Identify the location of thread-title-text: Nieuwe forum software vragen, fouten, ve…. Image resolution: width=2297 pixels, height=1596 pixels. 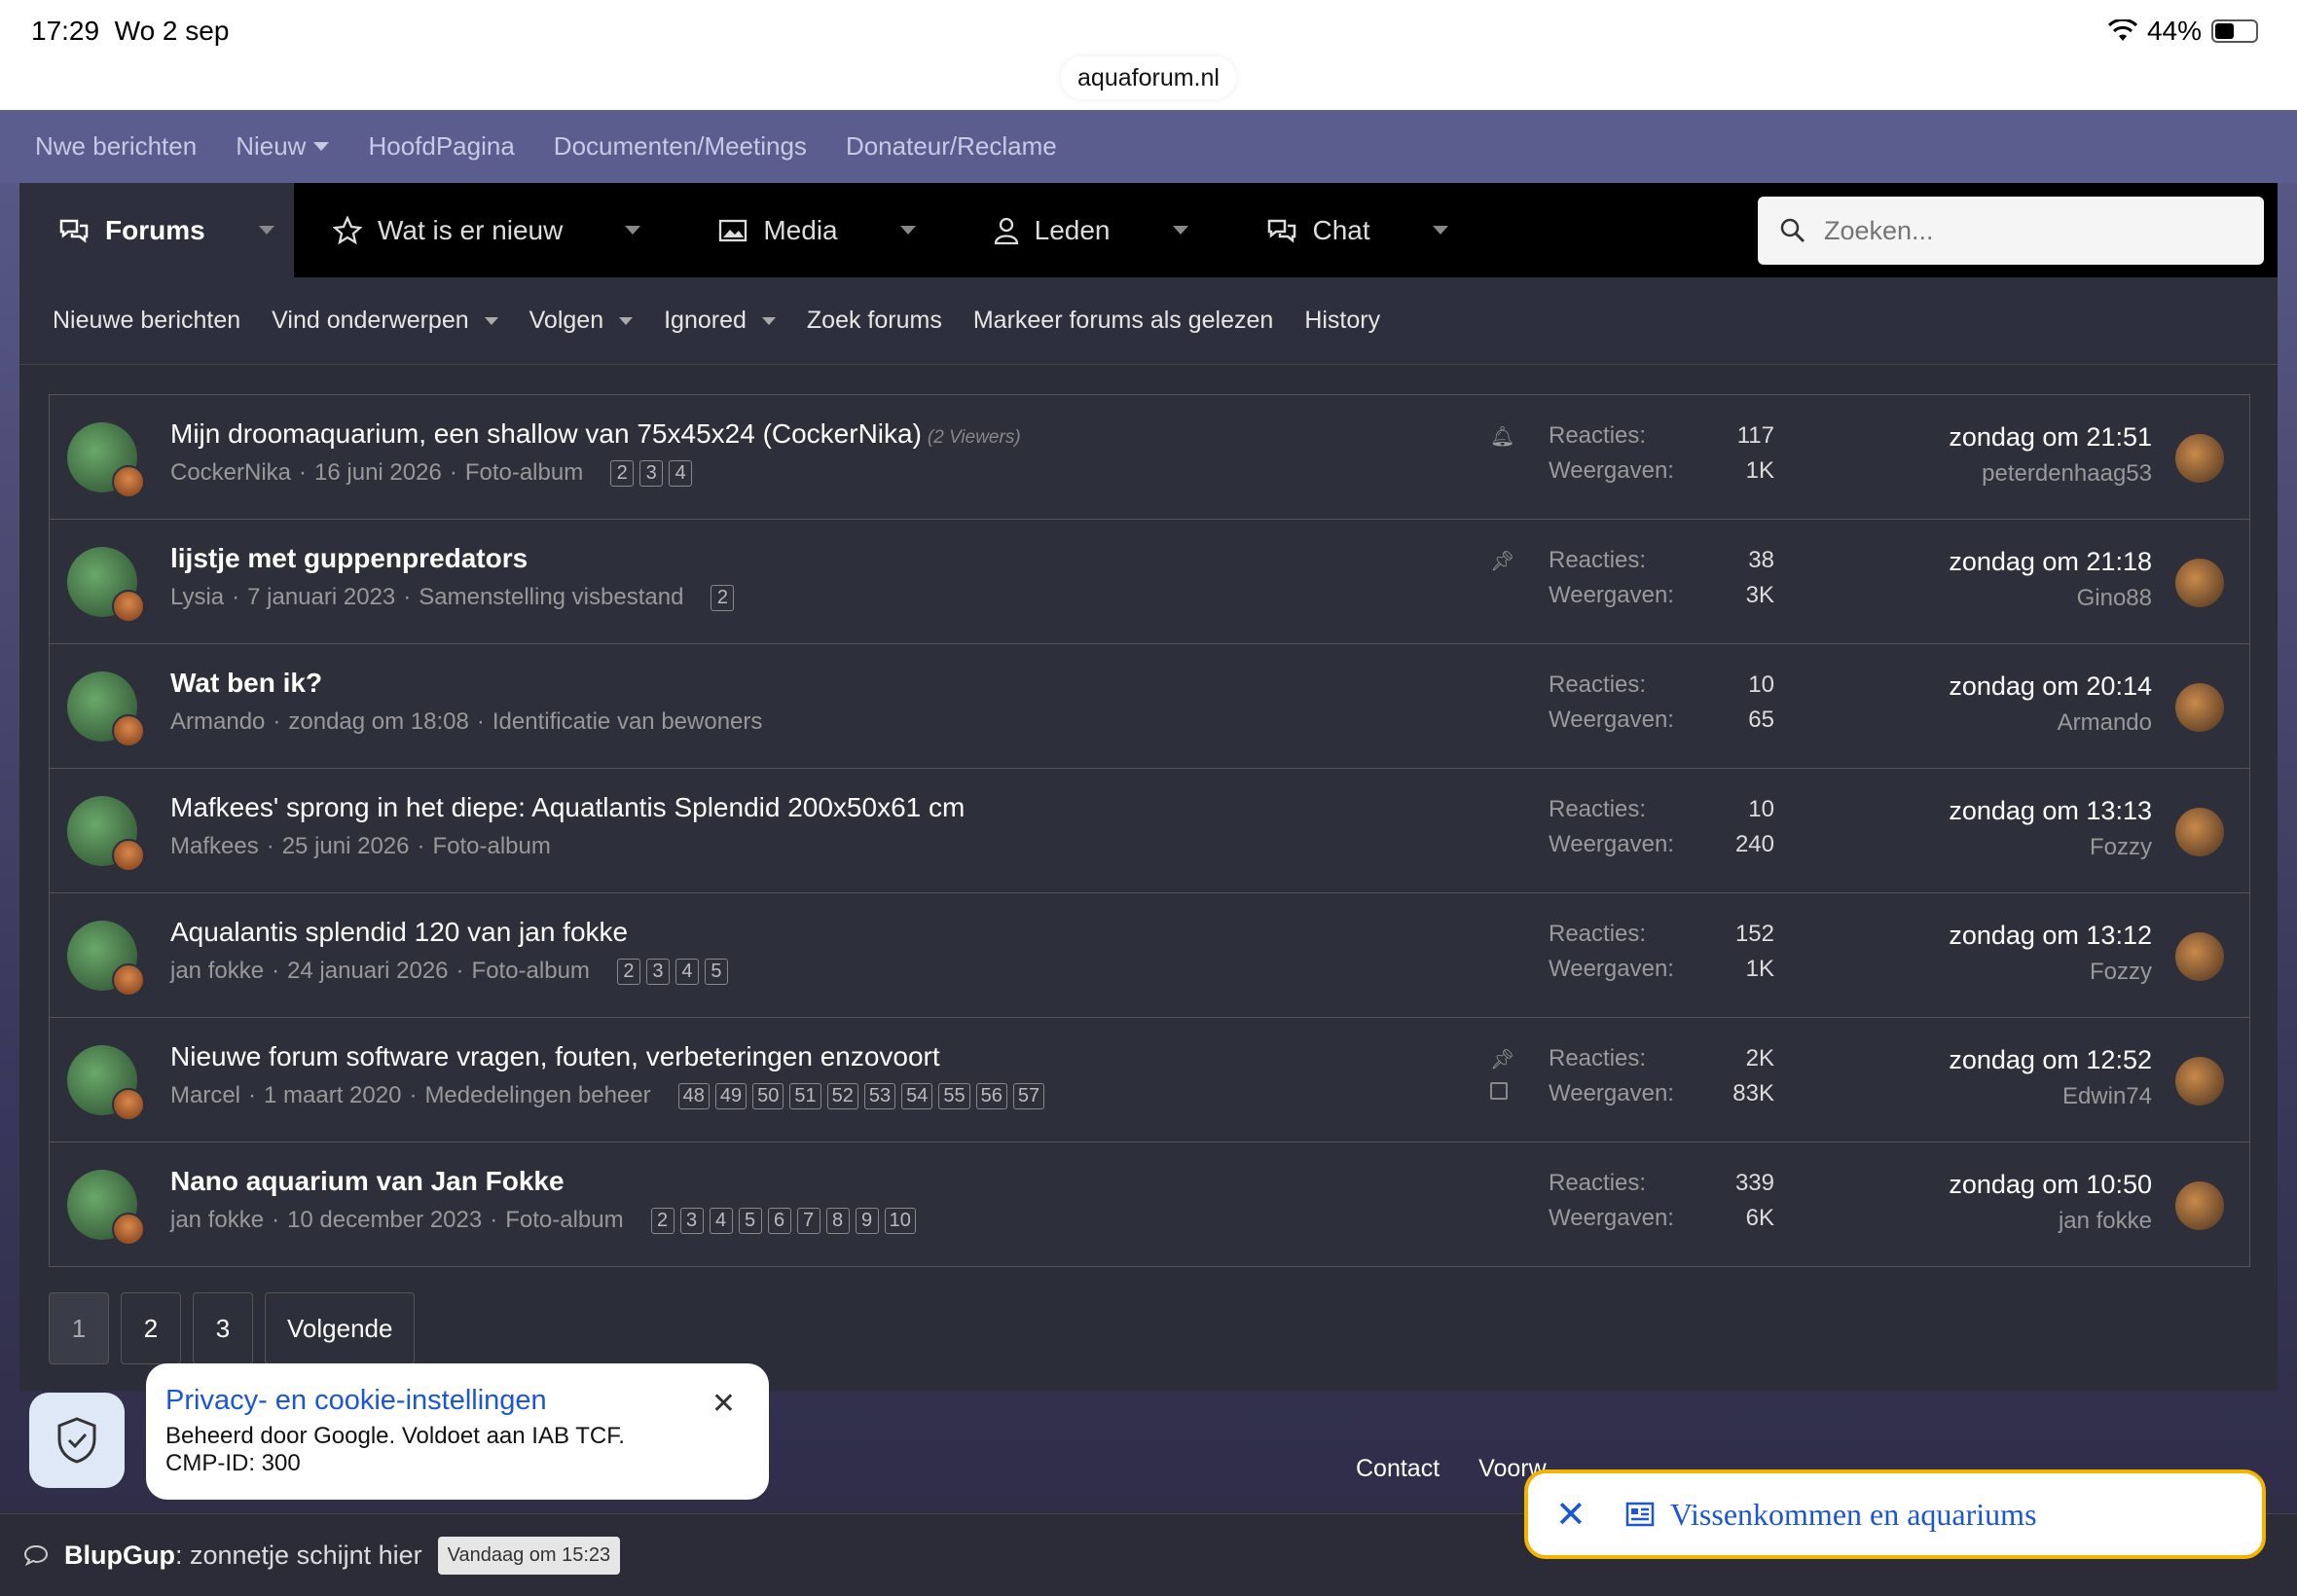
(555, 1056).